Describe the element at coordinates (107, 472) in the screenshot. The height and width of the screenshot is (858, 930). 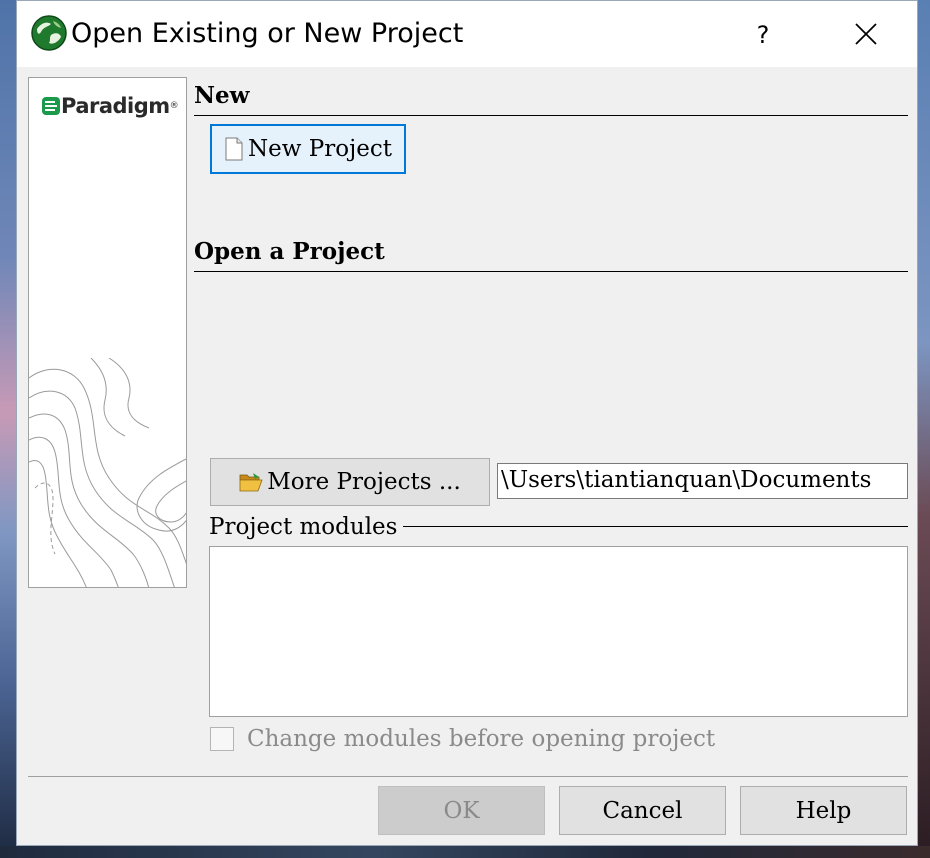
I see `topographic-lines-graphic` at that location.